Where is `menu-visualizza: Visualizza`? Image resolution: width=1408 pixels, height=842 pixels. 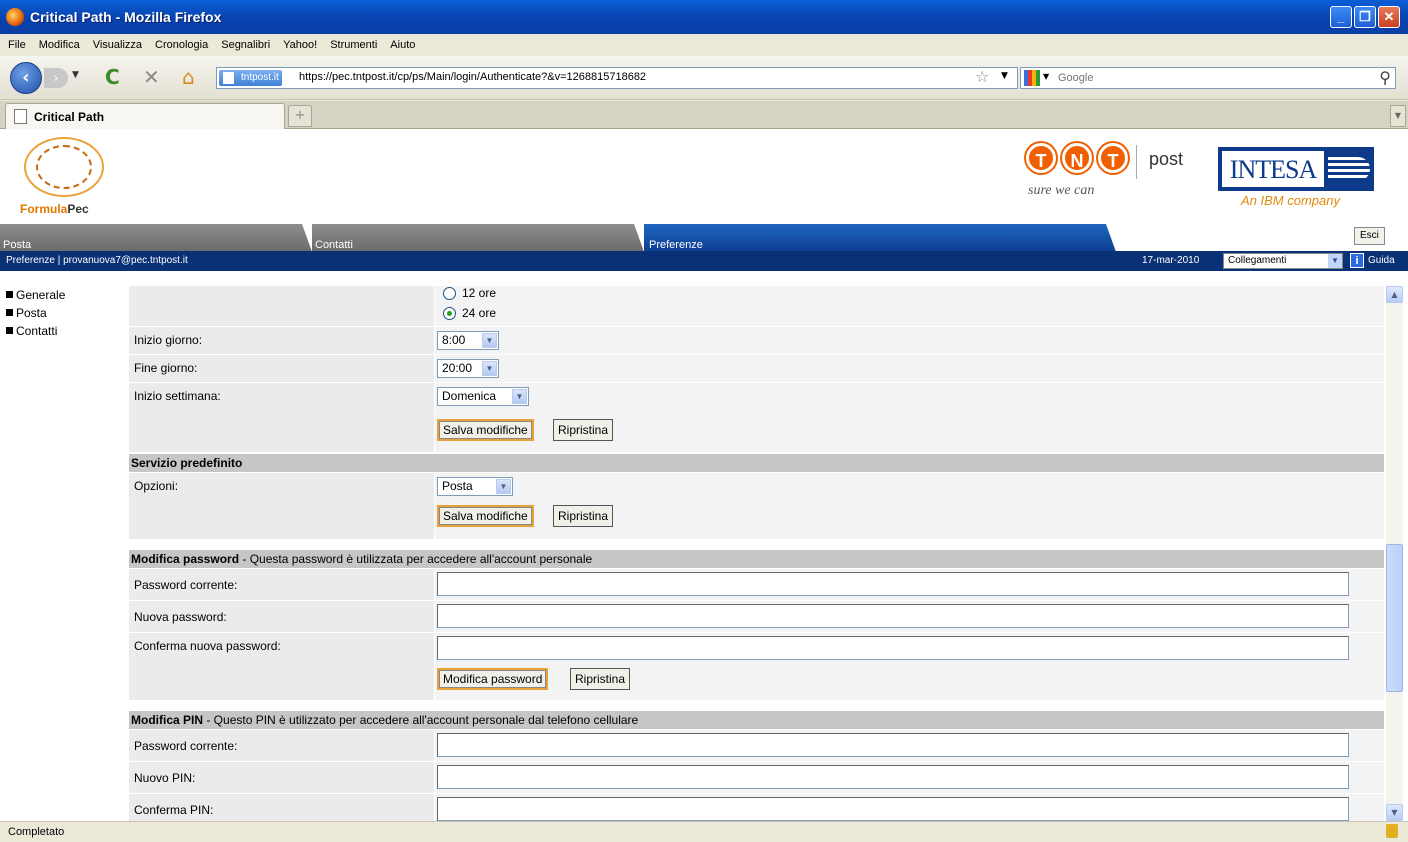 menu-visualizza: Visualizza is located at coordinates (117, 45).